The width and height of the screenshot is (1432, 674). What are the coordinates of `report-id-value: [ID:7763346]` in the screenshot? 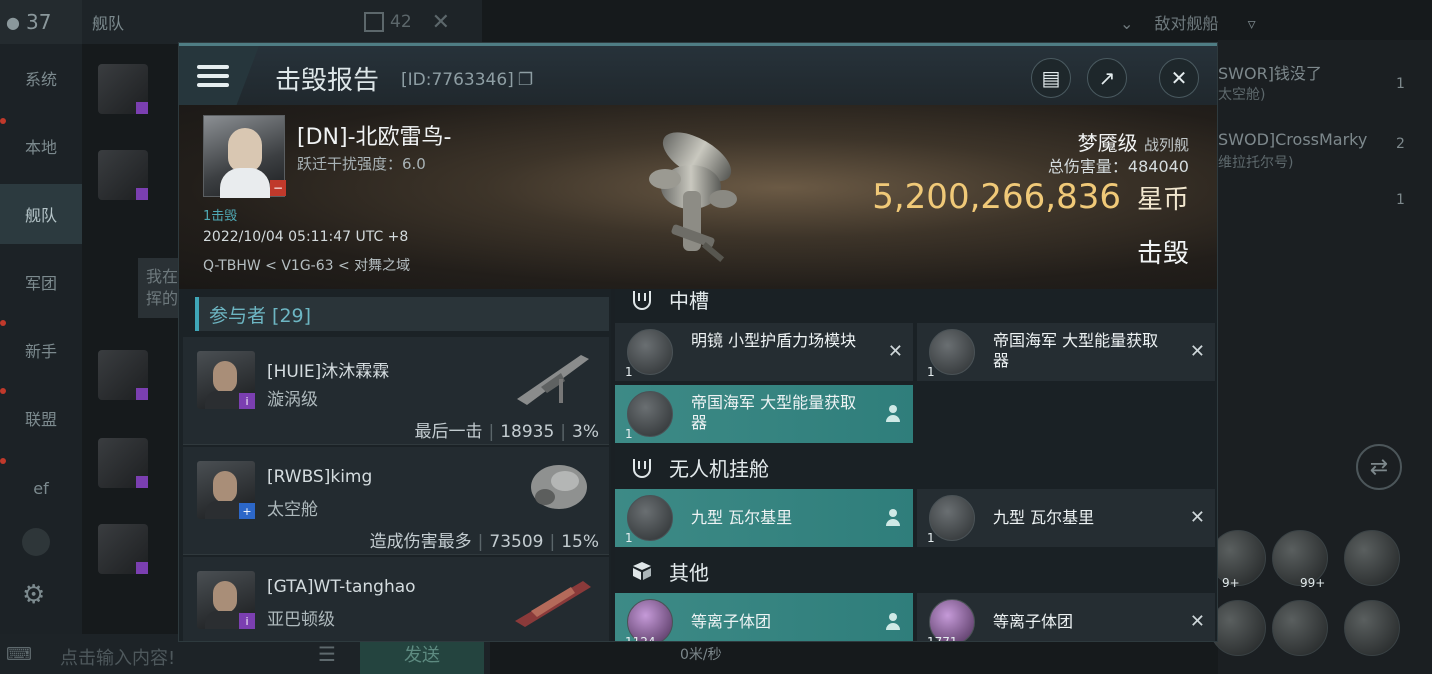 It's located at (457, 80).